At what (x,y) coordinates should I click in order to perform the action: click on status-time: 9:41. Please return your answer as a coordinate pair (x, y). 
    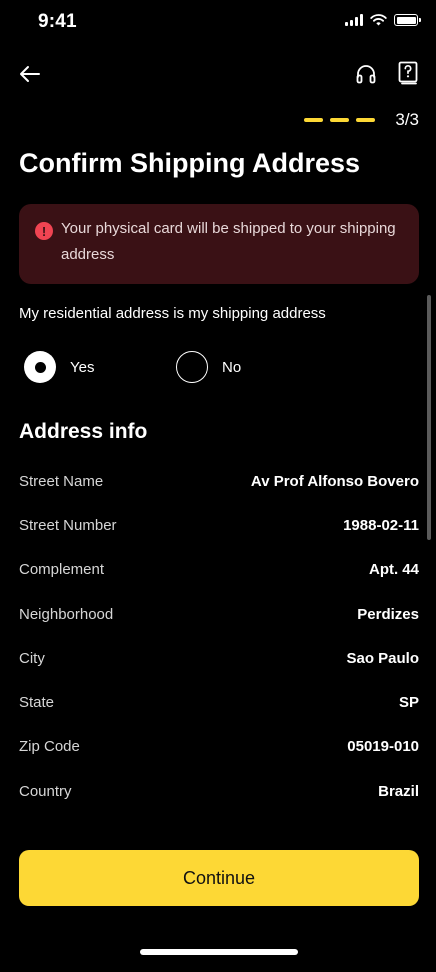
    Looking at the image, I should click on (57, 21).